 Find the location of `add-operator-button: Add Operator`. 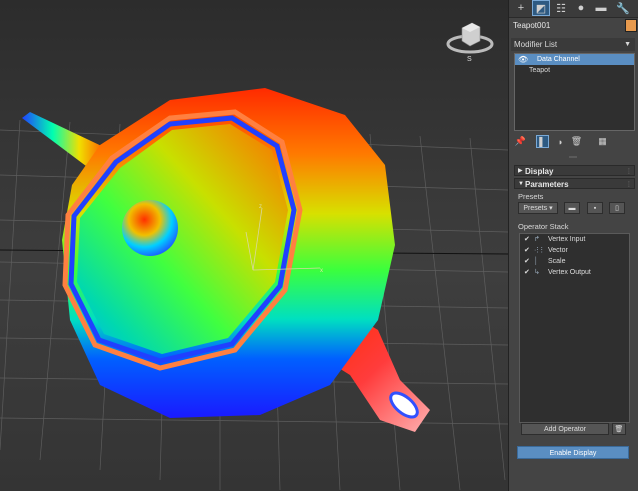

add-operator-button: Add Operator is located at coordinates (565, 429).